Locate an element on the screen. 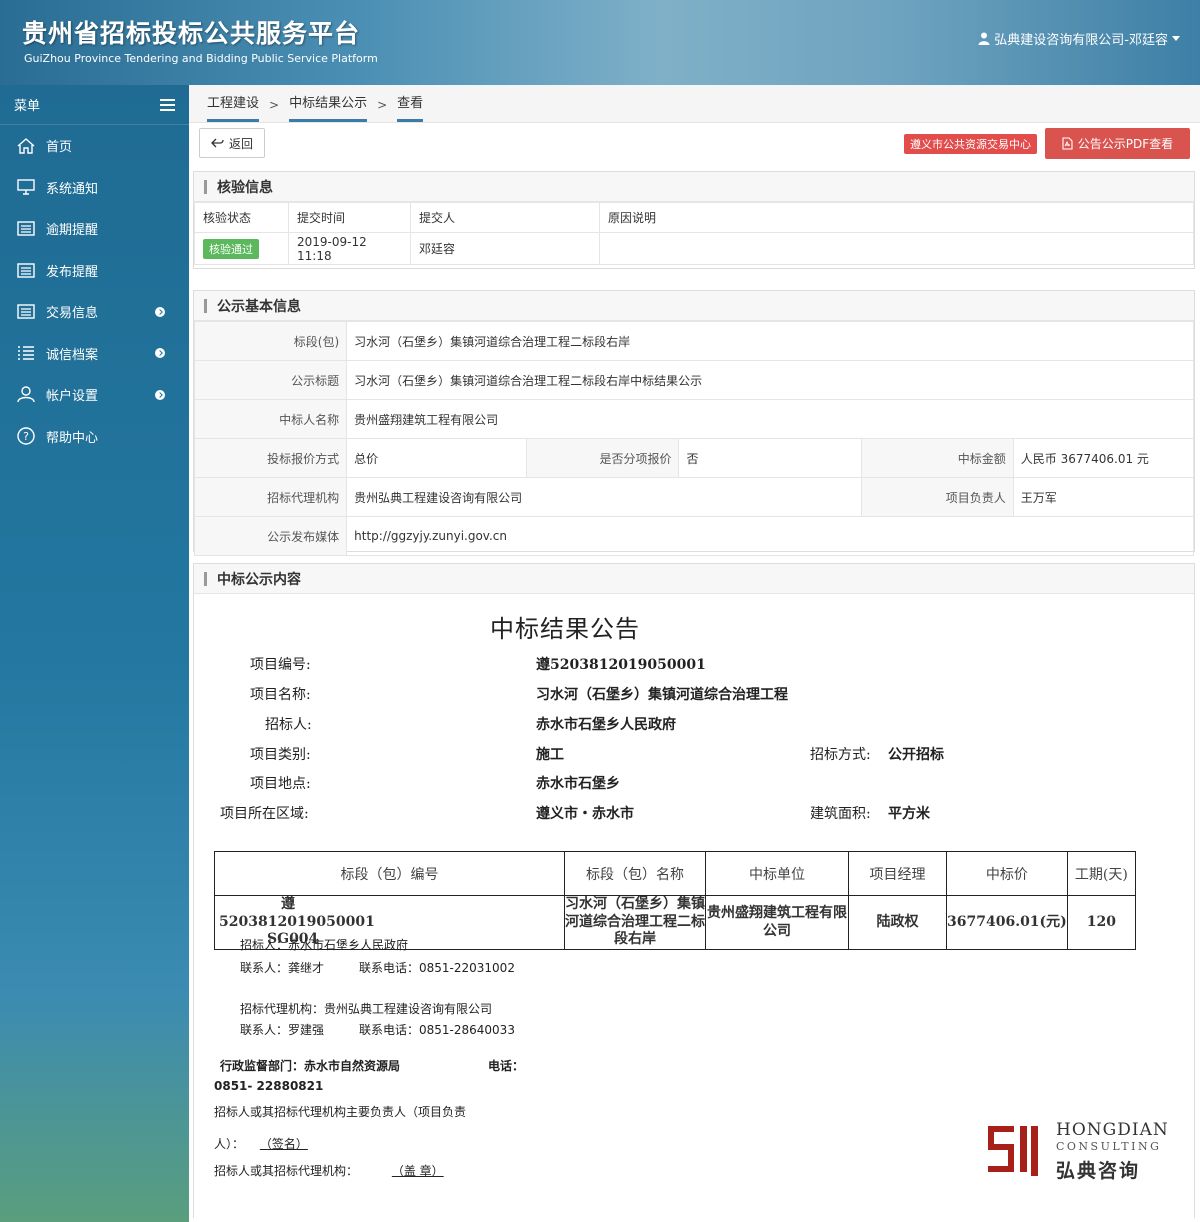  area: 平方米 is located at coordinates (909, 814).